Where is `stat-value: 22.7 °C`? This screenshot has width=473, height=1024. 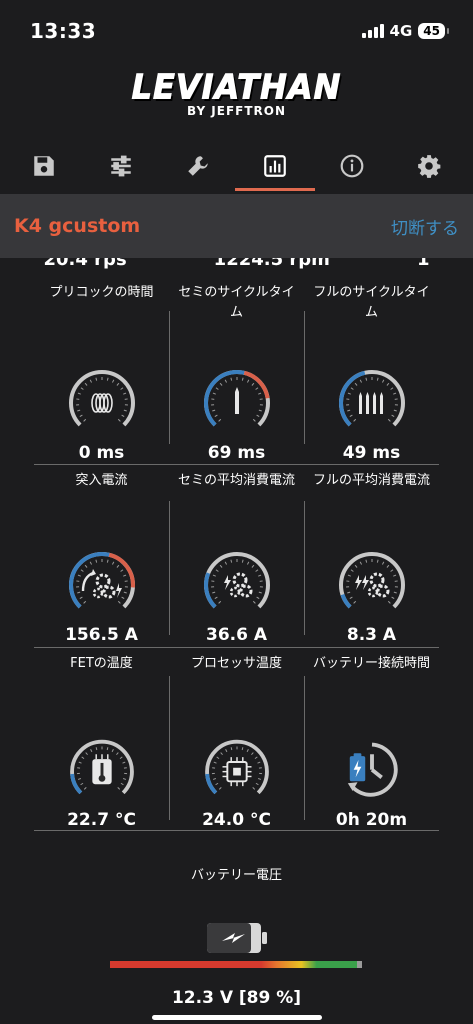 stat-value: 22.7 °C is located at coordinates (101, 820).